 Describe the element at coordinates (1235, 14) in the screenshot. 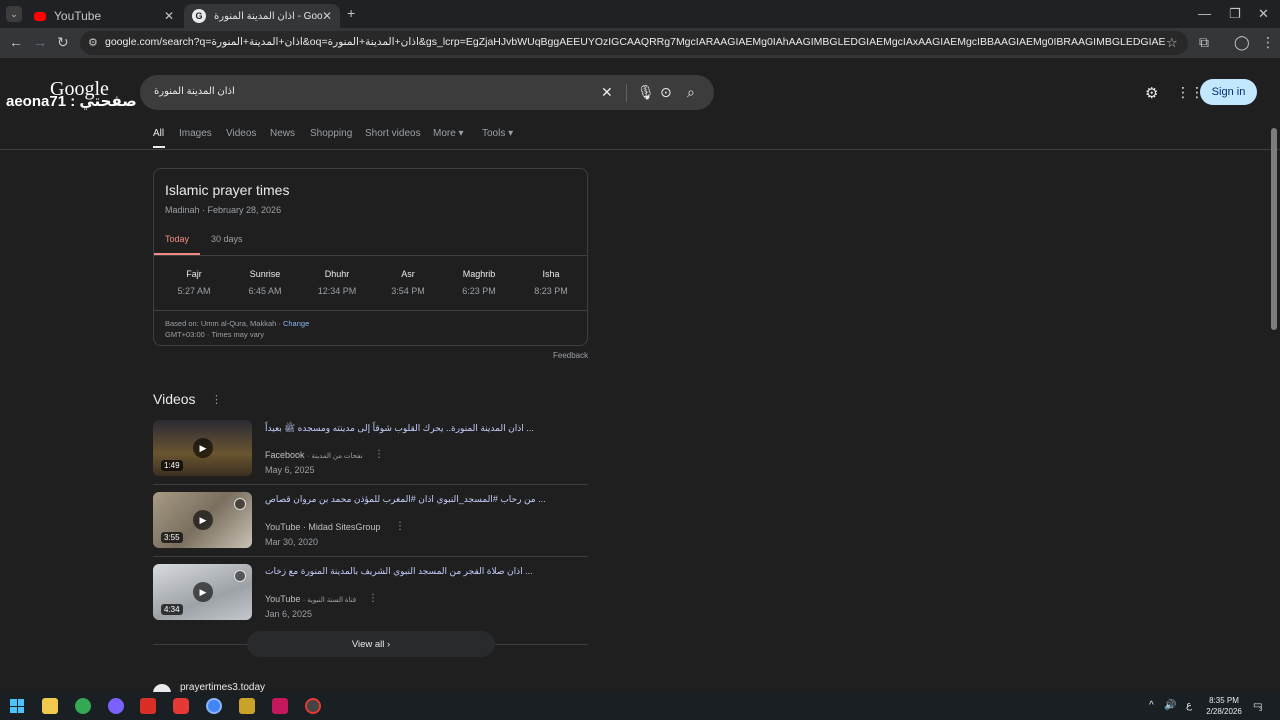

I see `restore-icon: ❐` at that location.